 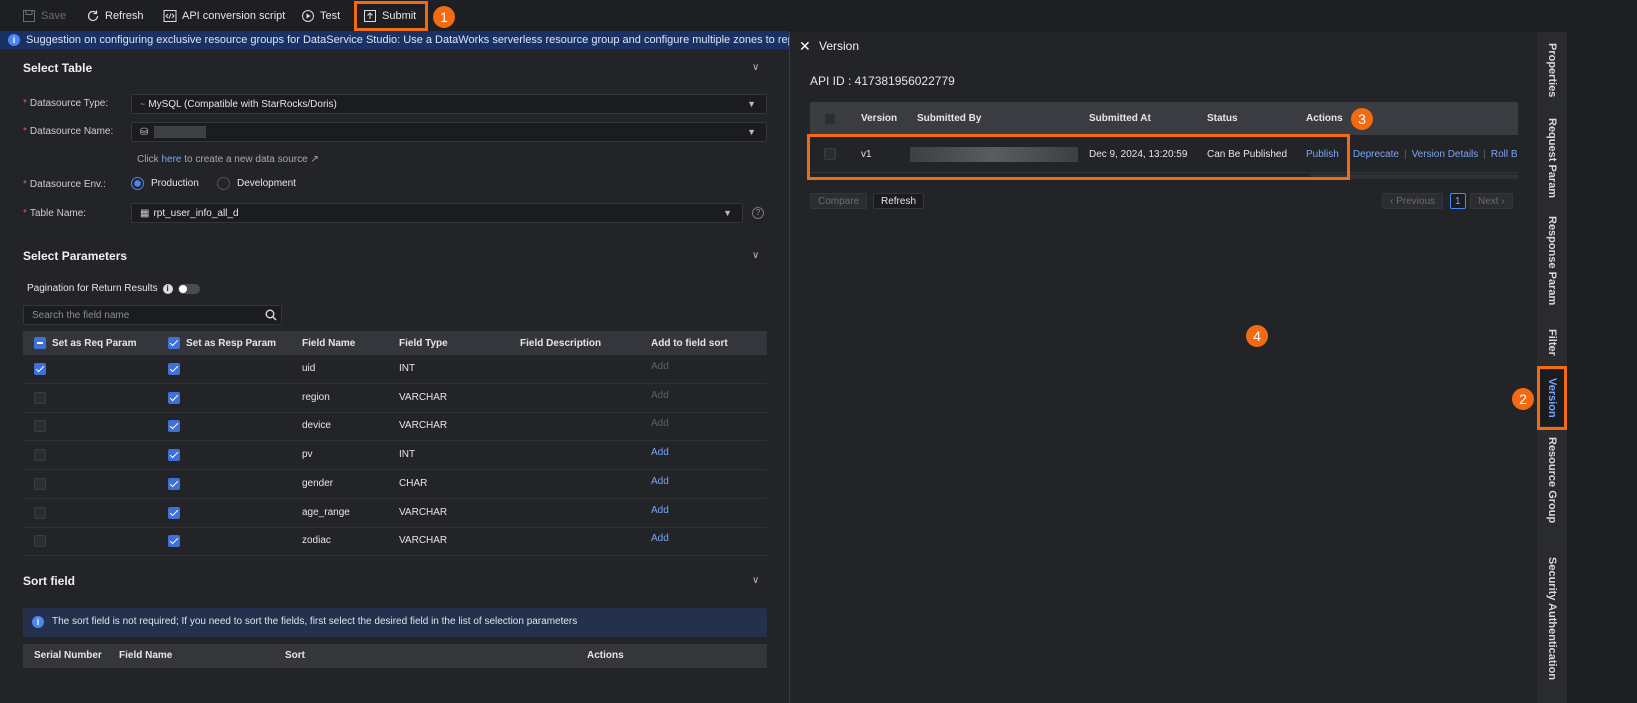 I want to click on version-tab-highlight-box, so click(x=1552, y=398).